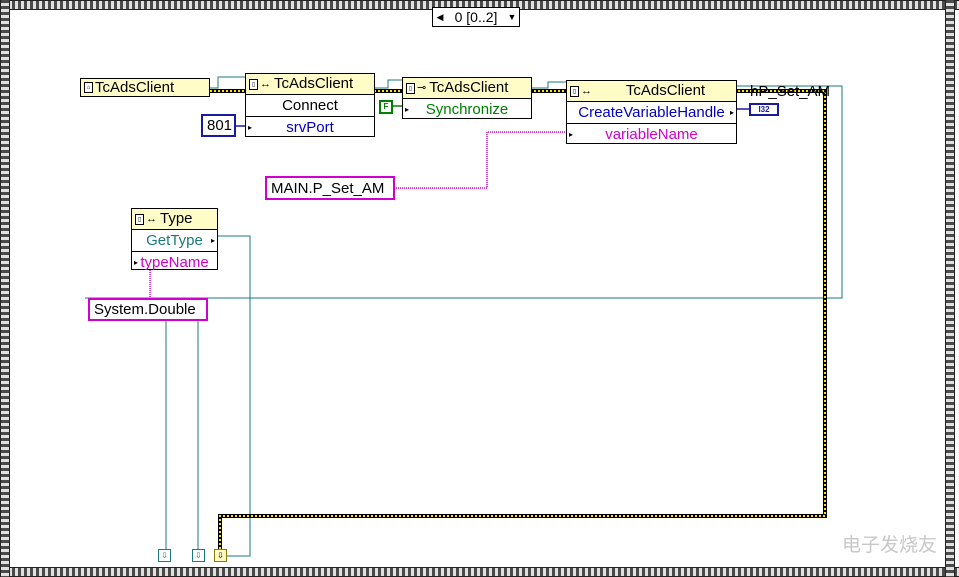  What do you see at coordinates (253, 84) in the screenshot?
I see `connect-node-icon: ▯` at bounding box center [253, 84].